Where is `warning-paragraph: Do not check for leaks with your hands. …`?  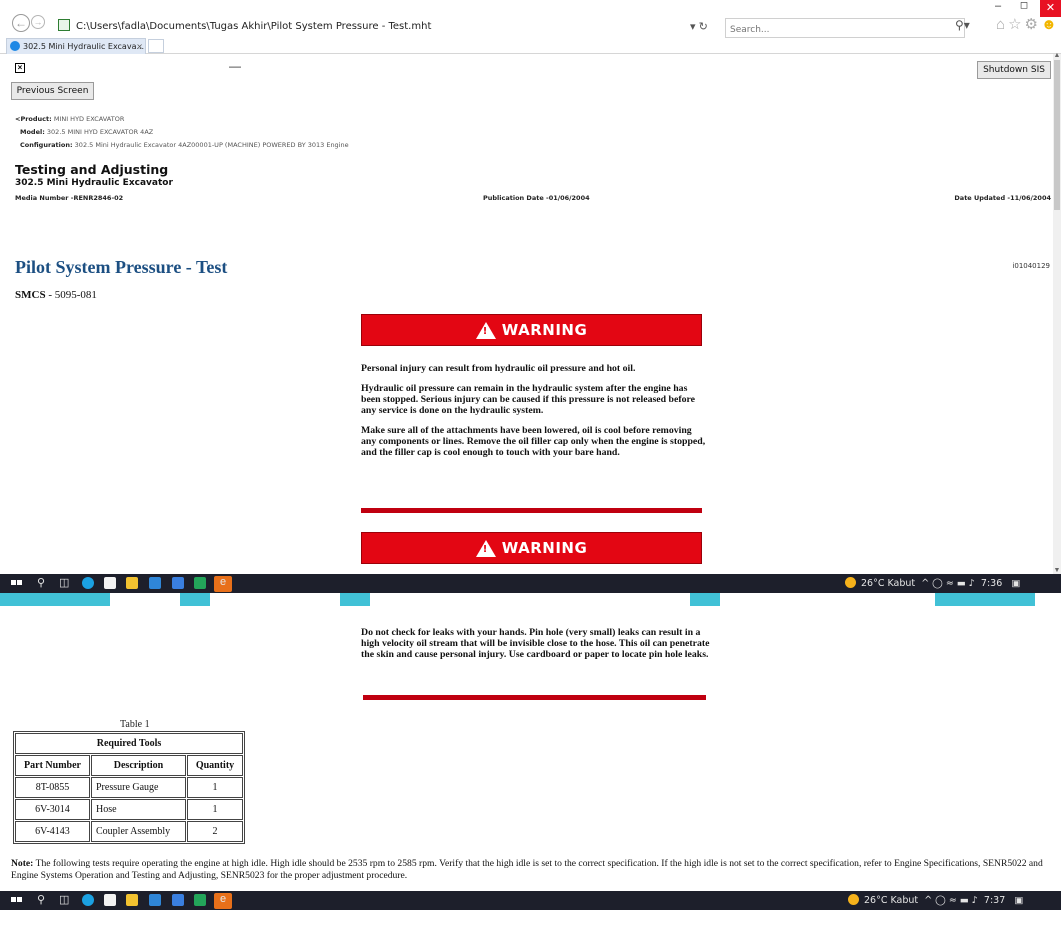 warning-paragraph: Do not check for leaks with your hands. … is located at coordinates (535, 643).